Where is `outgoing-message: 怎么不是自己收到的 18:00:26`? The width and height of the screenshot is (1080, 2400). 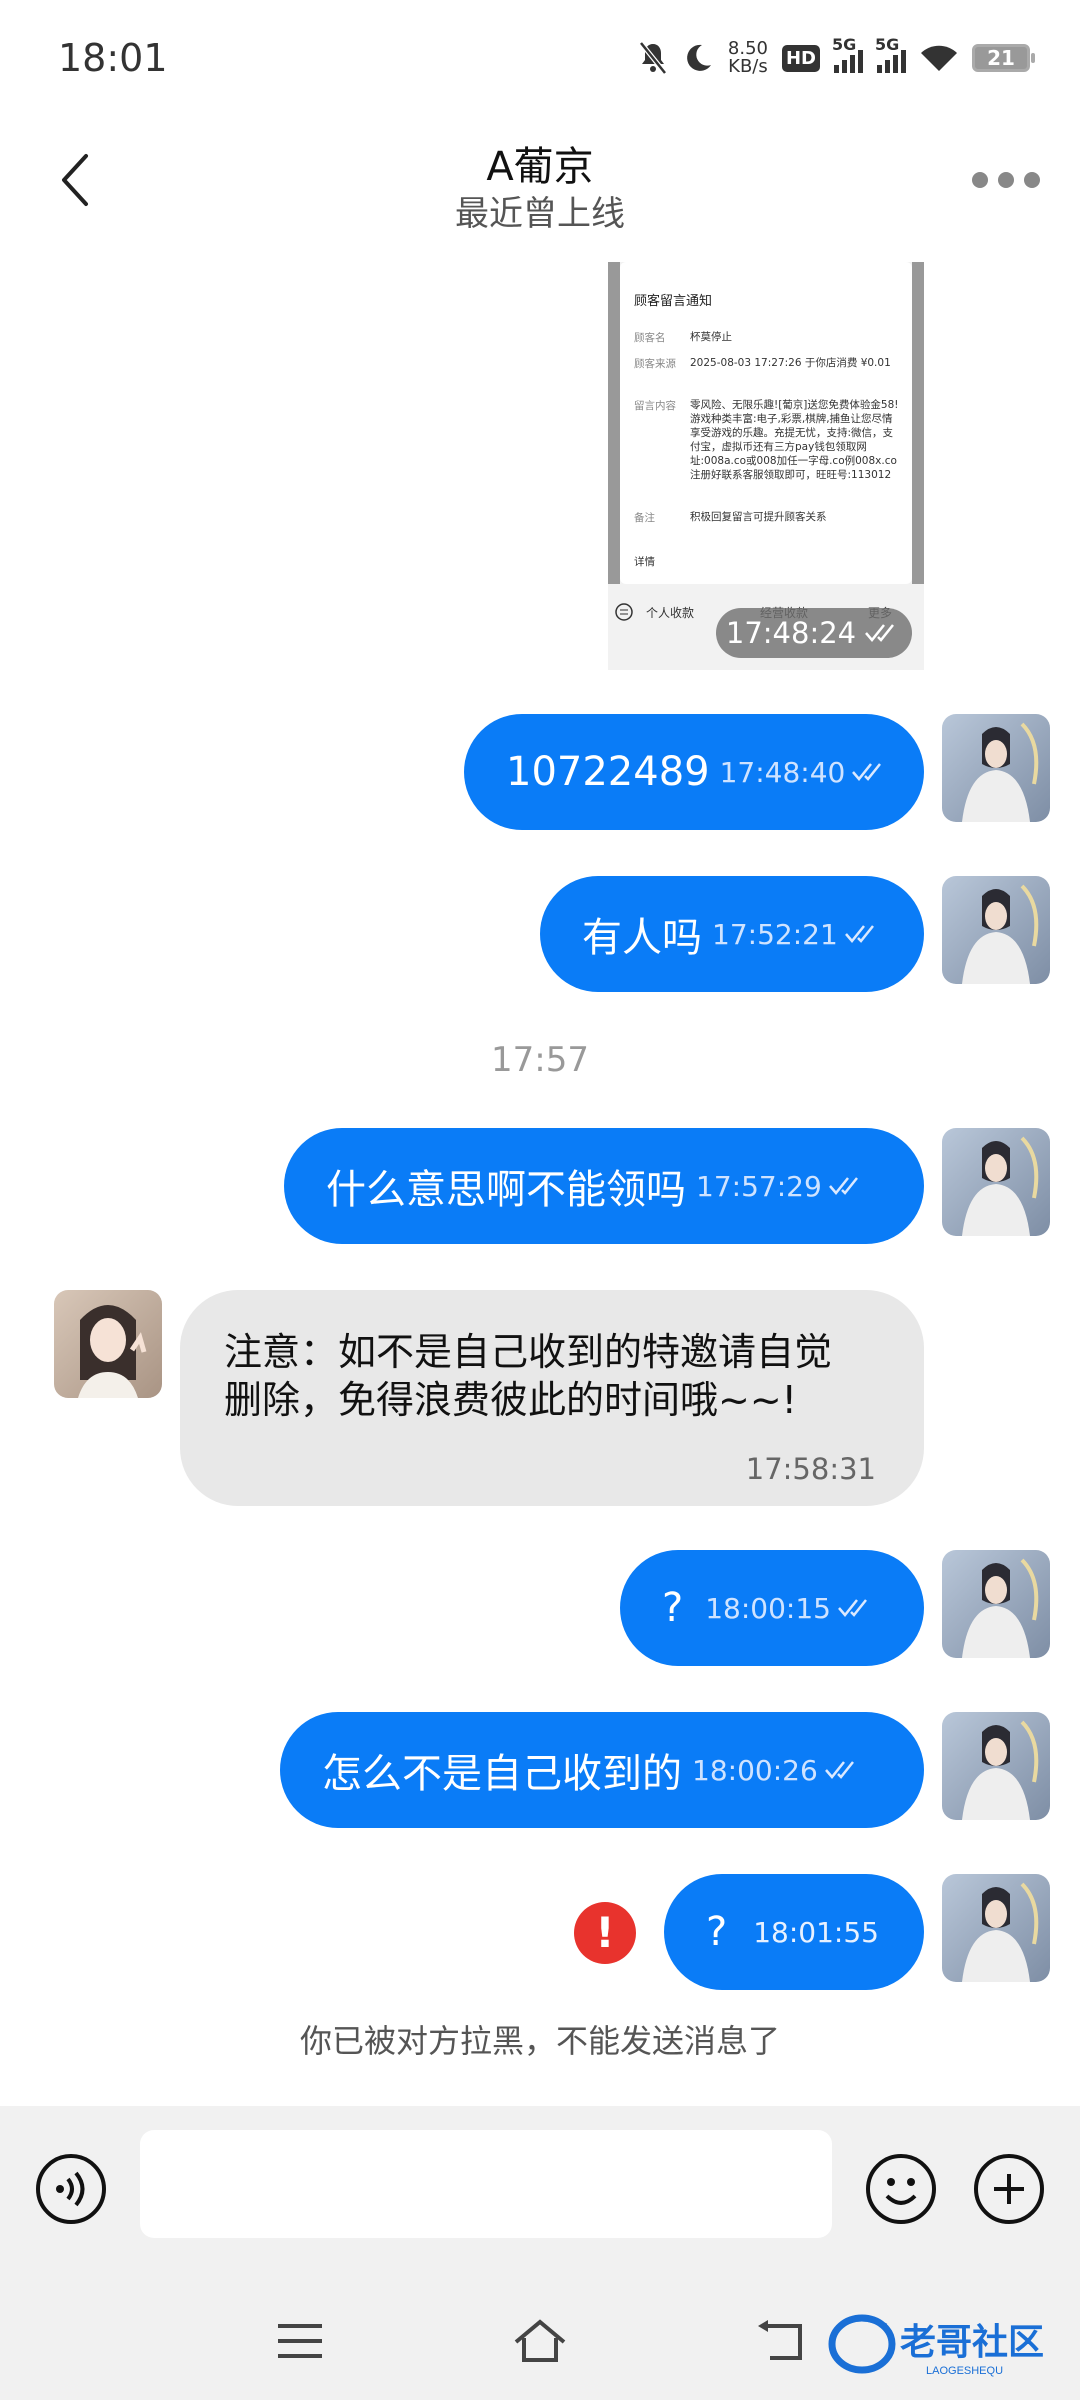 outgoing-message: 怎么不是自己收到的 18:00:26 is located at coordinates (602, 1770).